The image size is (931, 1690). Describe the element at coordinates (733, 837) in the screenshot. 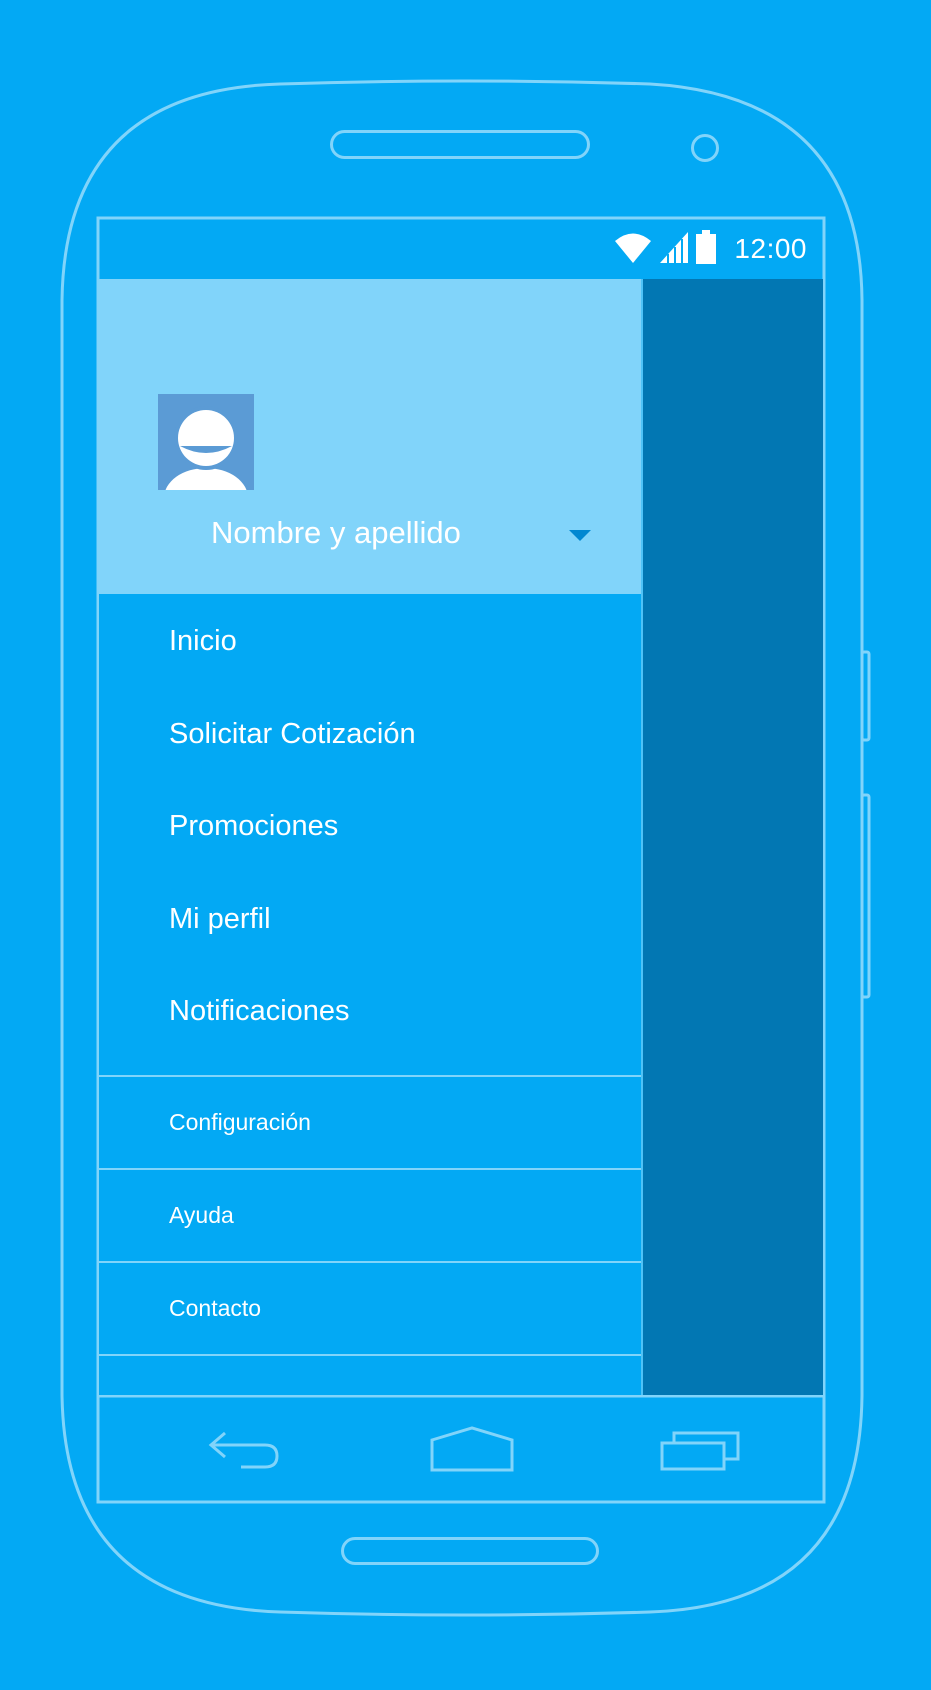

I see `drawer-scrim` at that location.